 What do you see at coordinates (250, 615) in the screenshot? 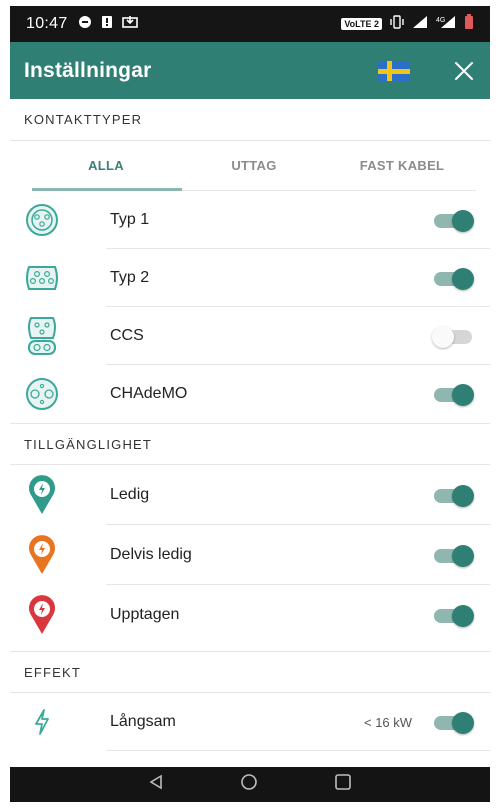
I see `list-item-upptagen: Upptagen` at bounding box center [250, 615].